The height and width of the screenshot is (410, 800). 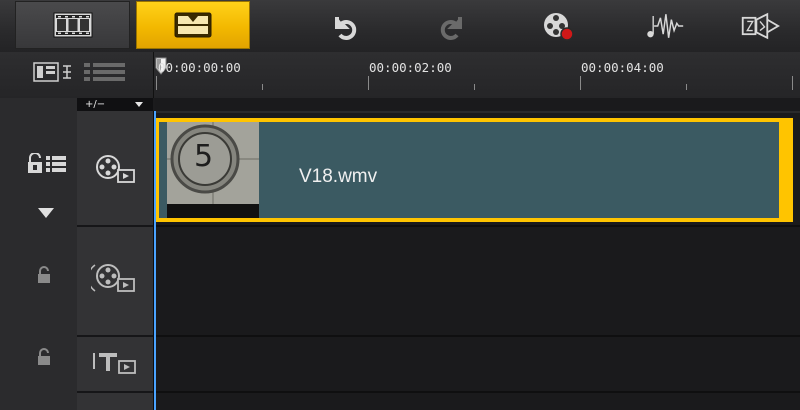 What do you see at coordinates (622, 67) in the screenshot?
I see `timecode-label: 00:00:04:00` at bounding box center [622, 67].